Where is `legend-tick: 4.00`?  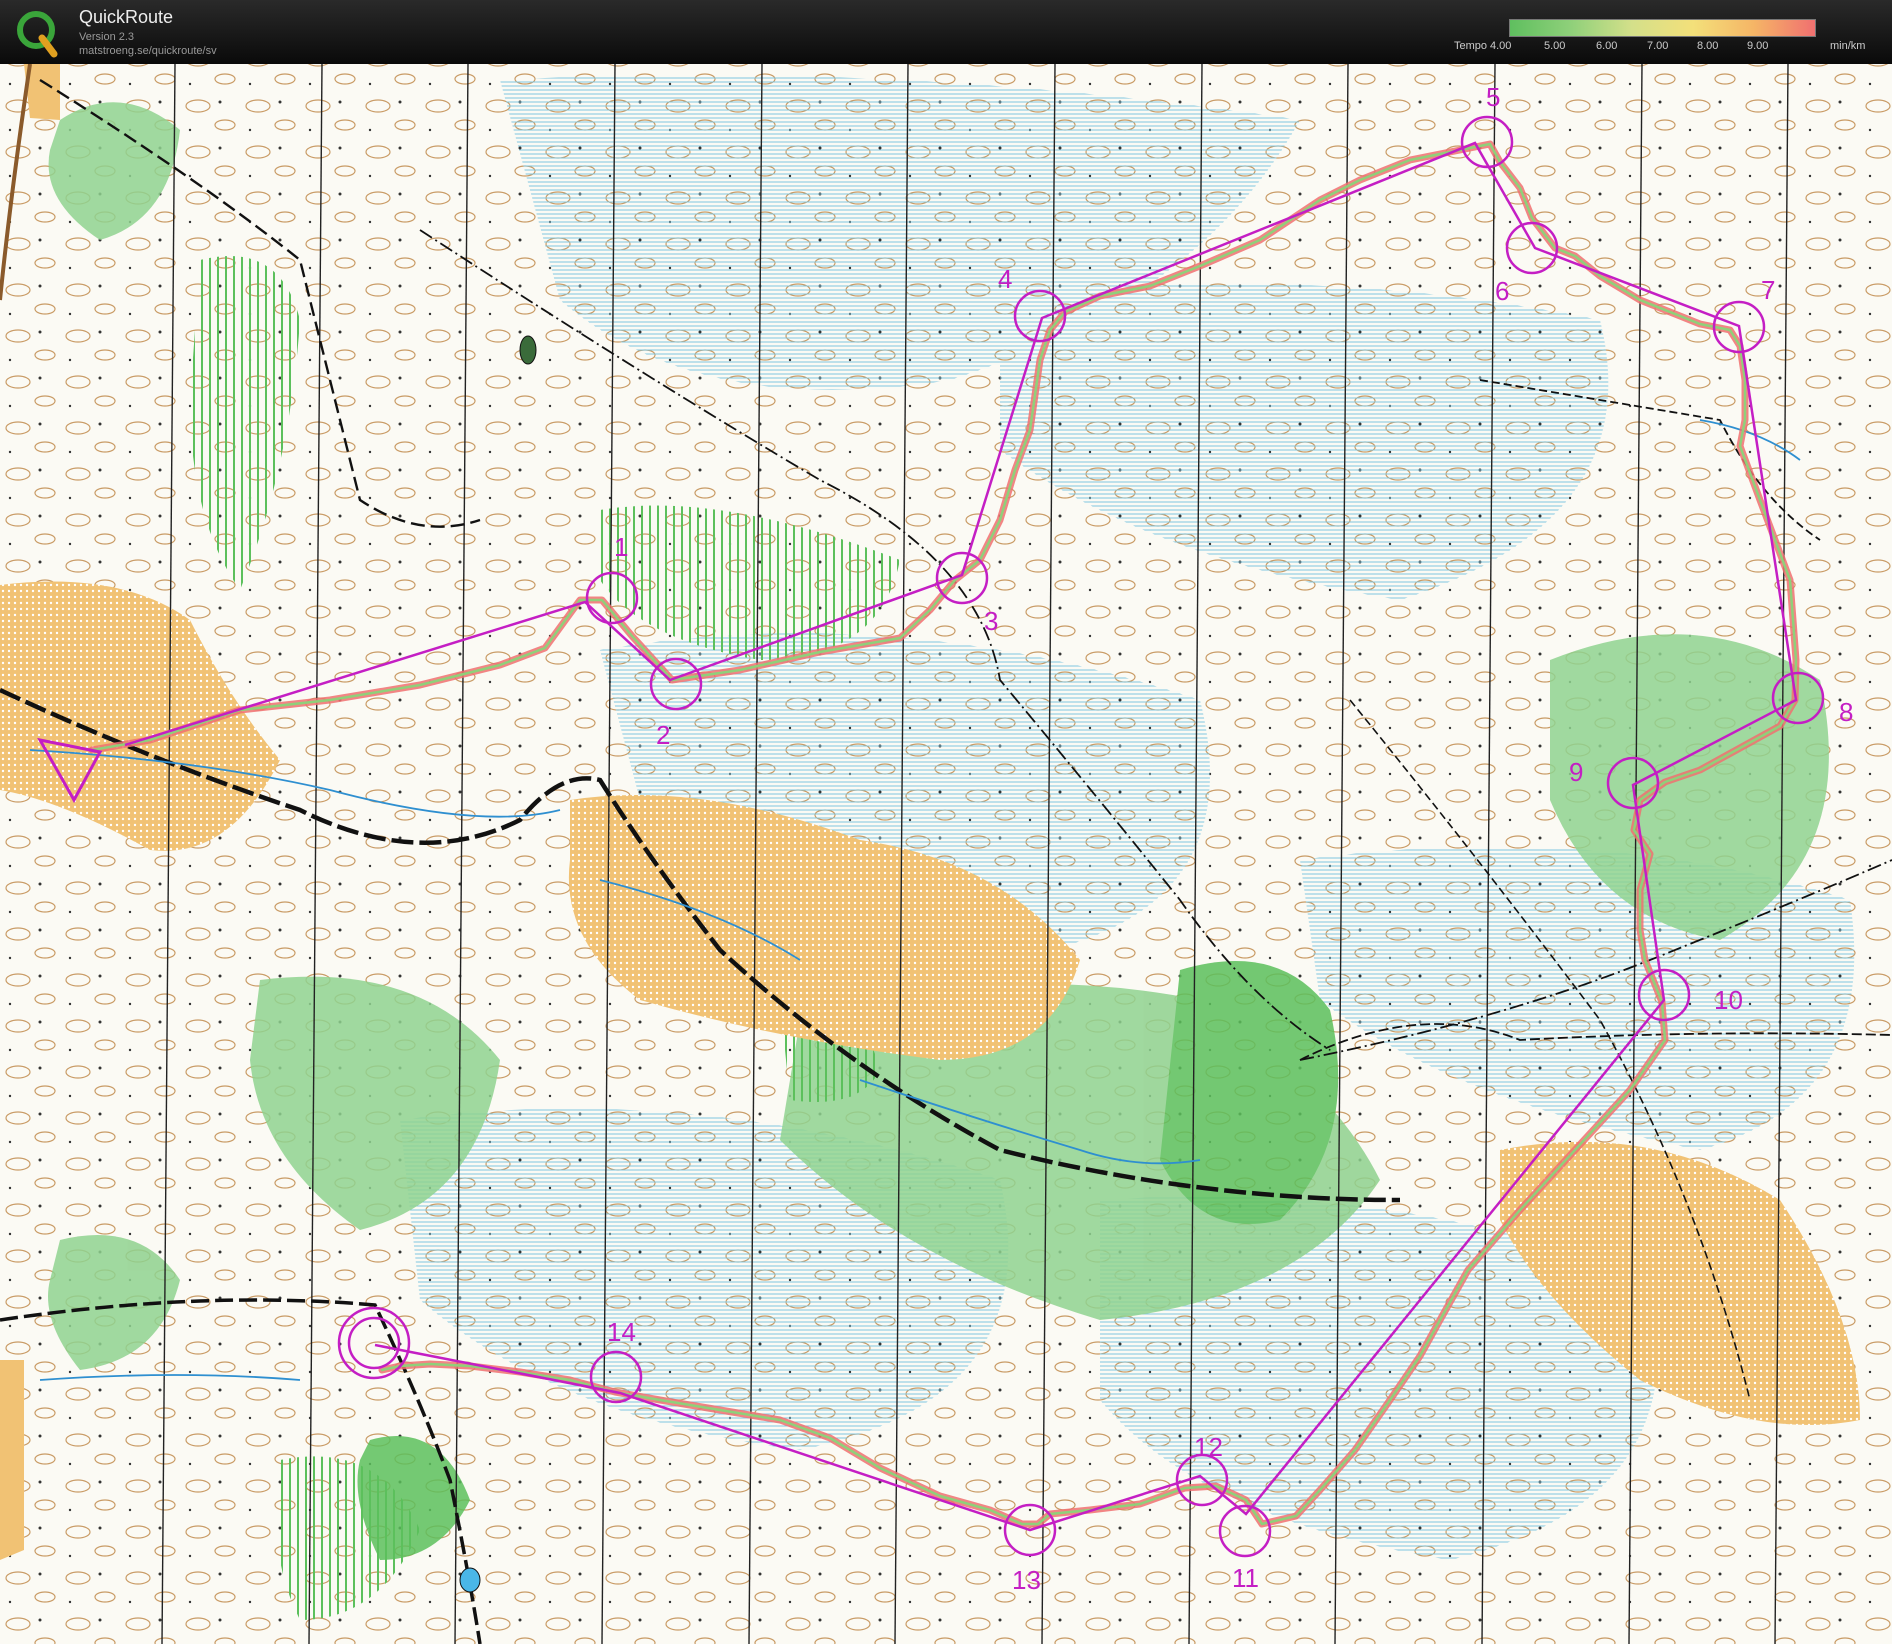
legend-tick: 4.00 is located at coordinates (1501, 46).